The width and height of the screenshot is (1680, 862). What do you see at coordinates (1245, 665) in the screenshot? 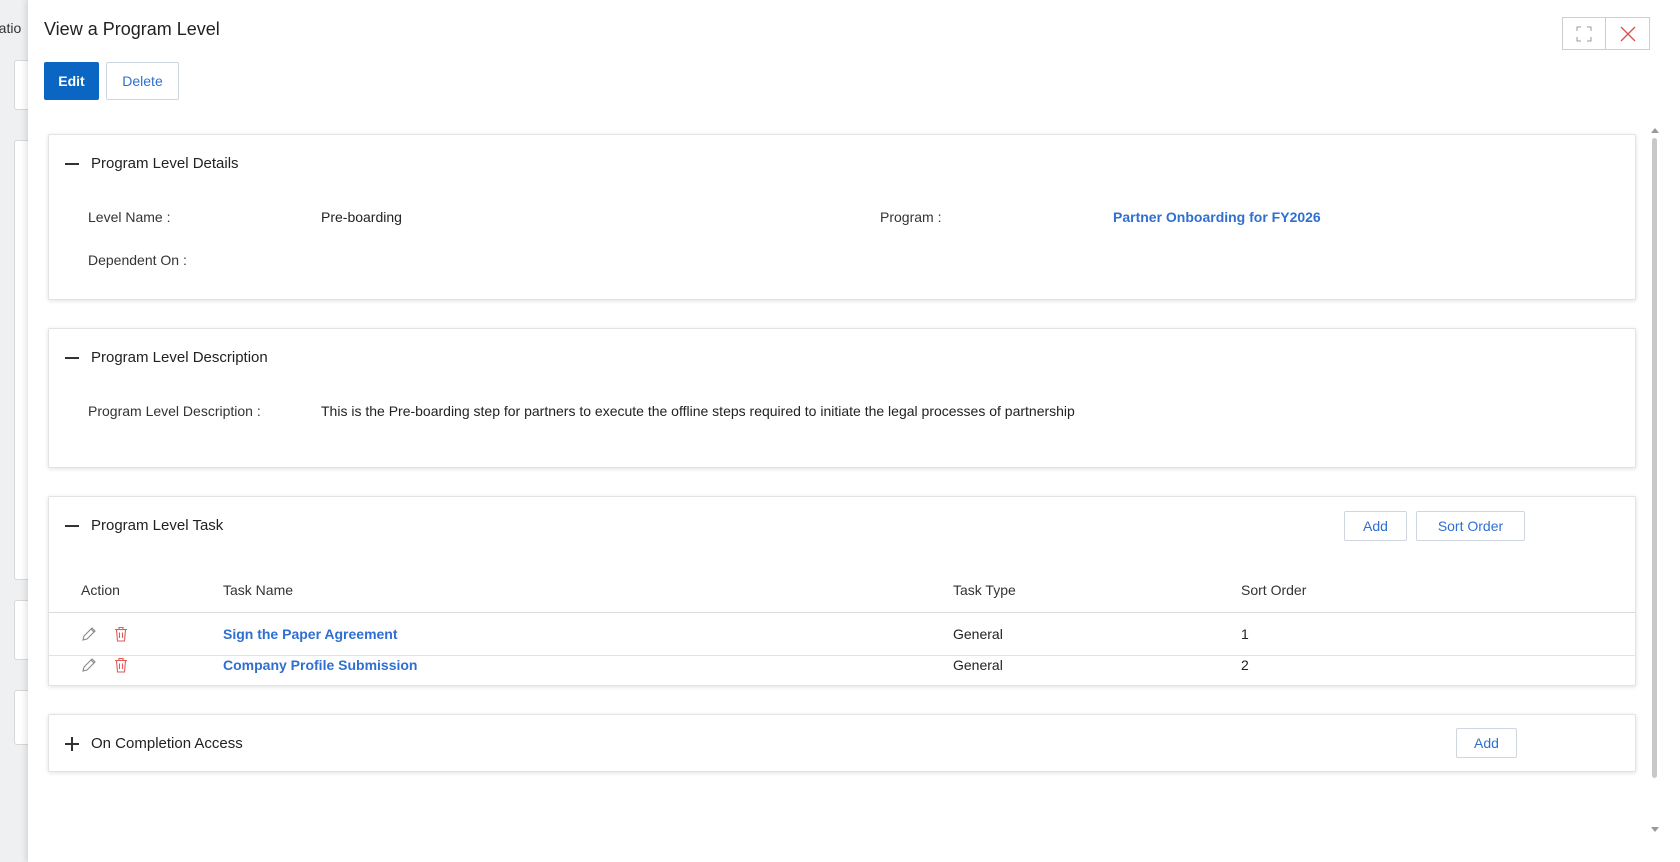
I see `sort-order-cell: 2` at bounding box center [1245, 665].